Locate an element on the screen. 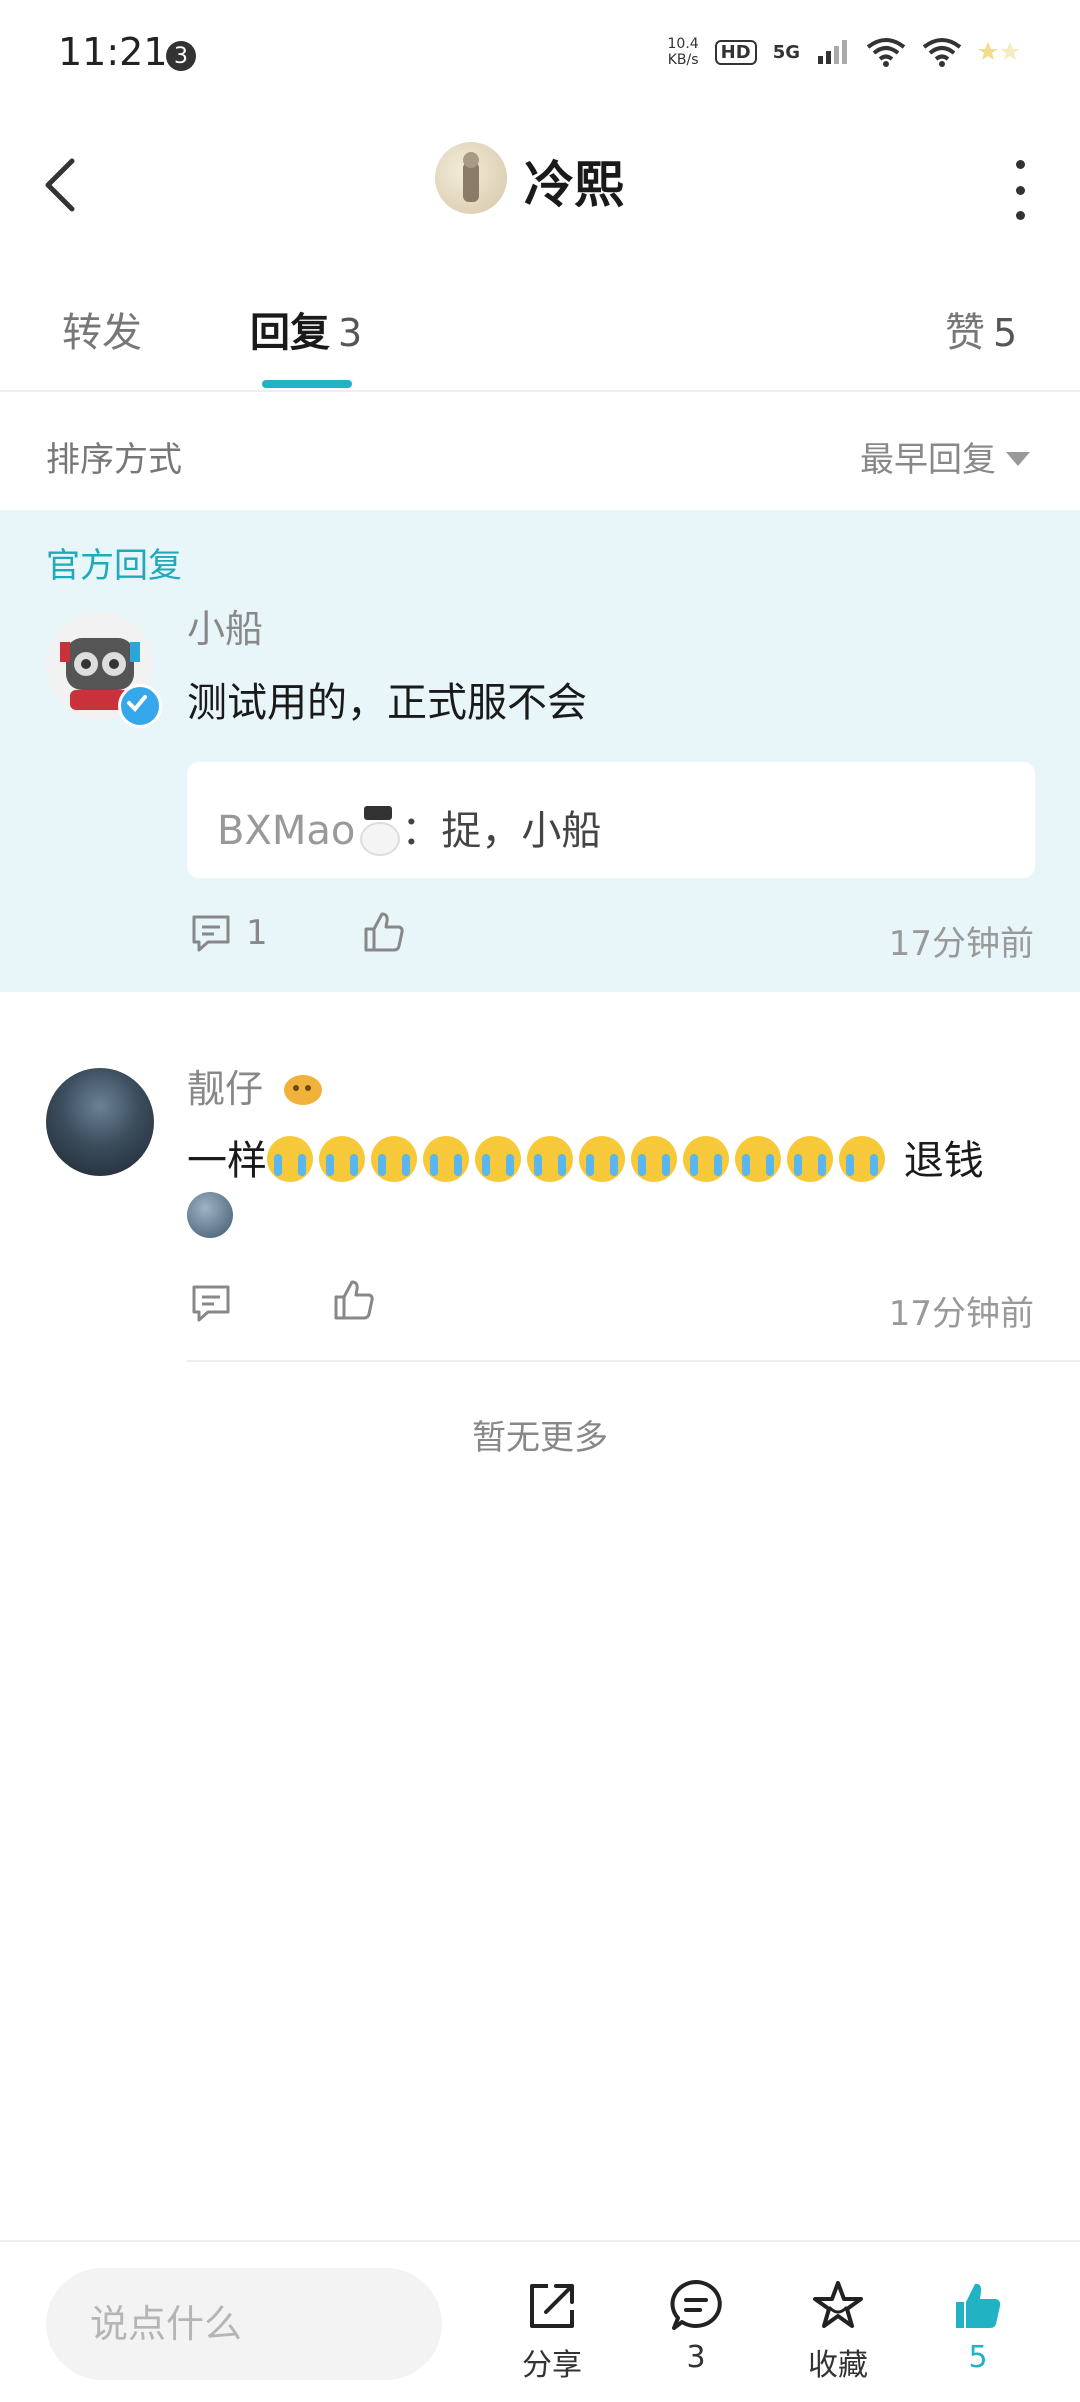  reply-comment-button: 1 is located at coordinates (229, 933).